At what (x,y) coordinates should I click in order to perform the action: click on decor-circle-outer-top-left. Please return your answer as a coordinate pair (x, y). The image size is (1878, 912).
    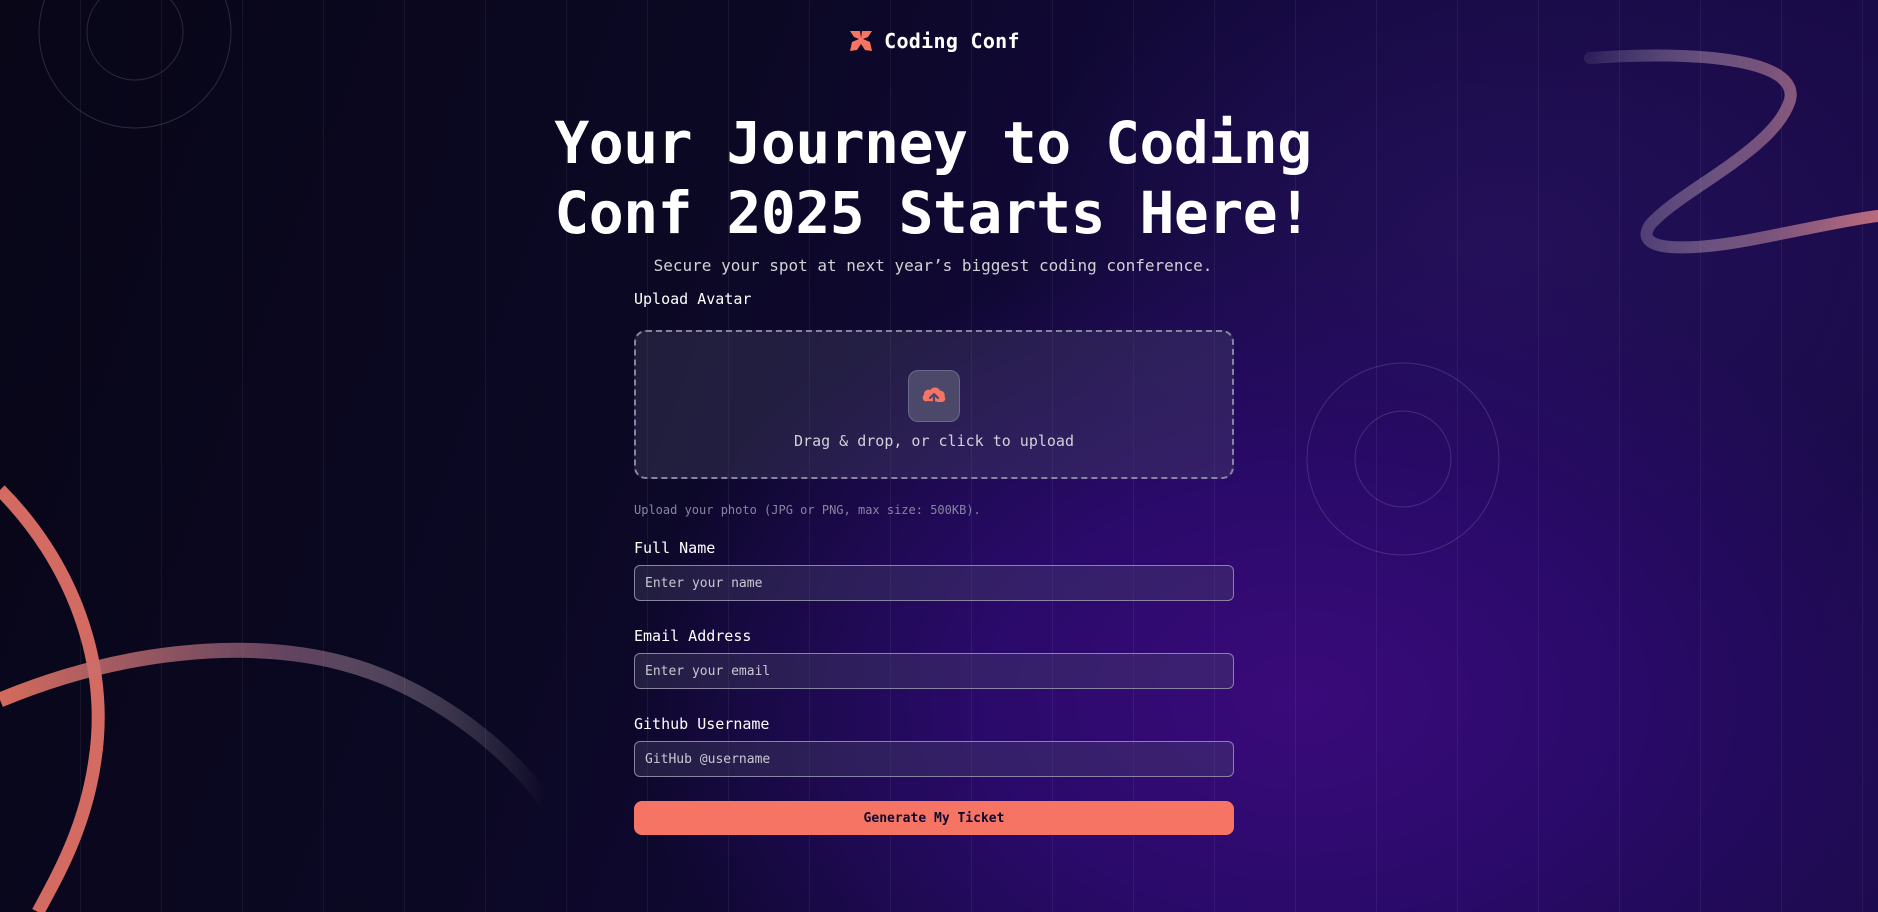
    Looking at the image, I should click on (135, 64).